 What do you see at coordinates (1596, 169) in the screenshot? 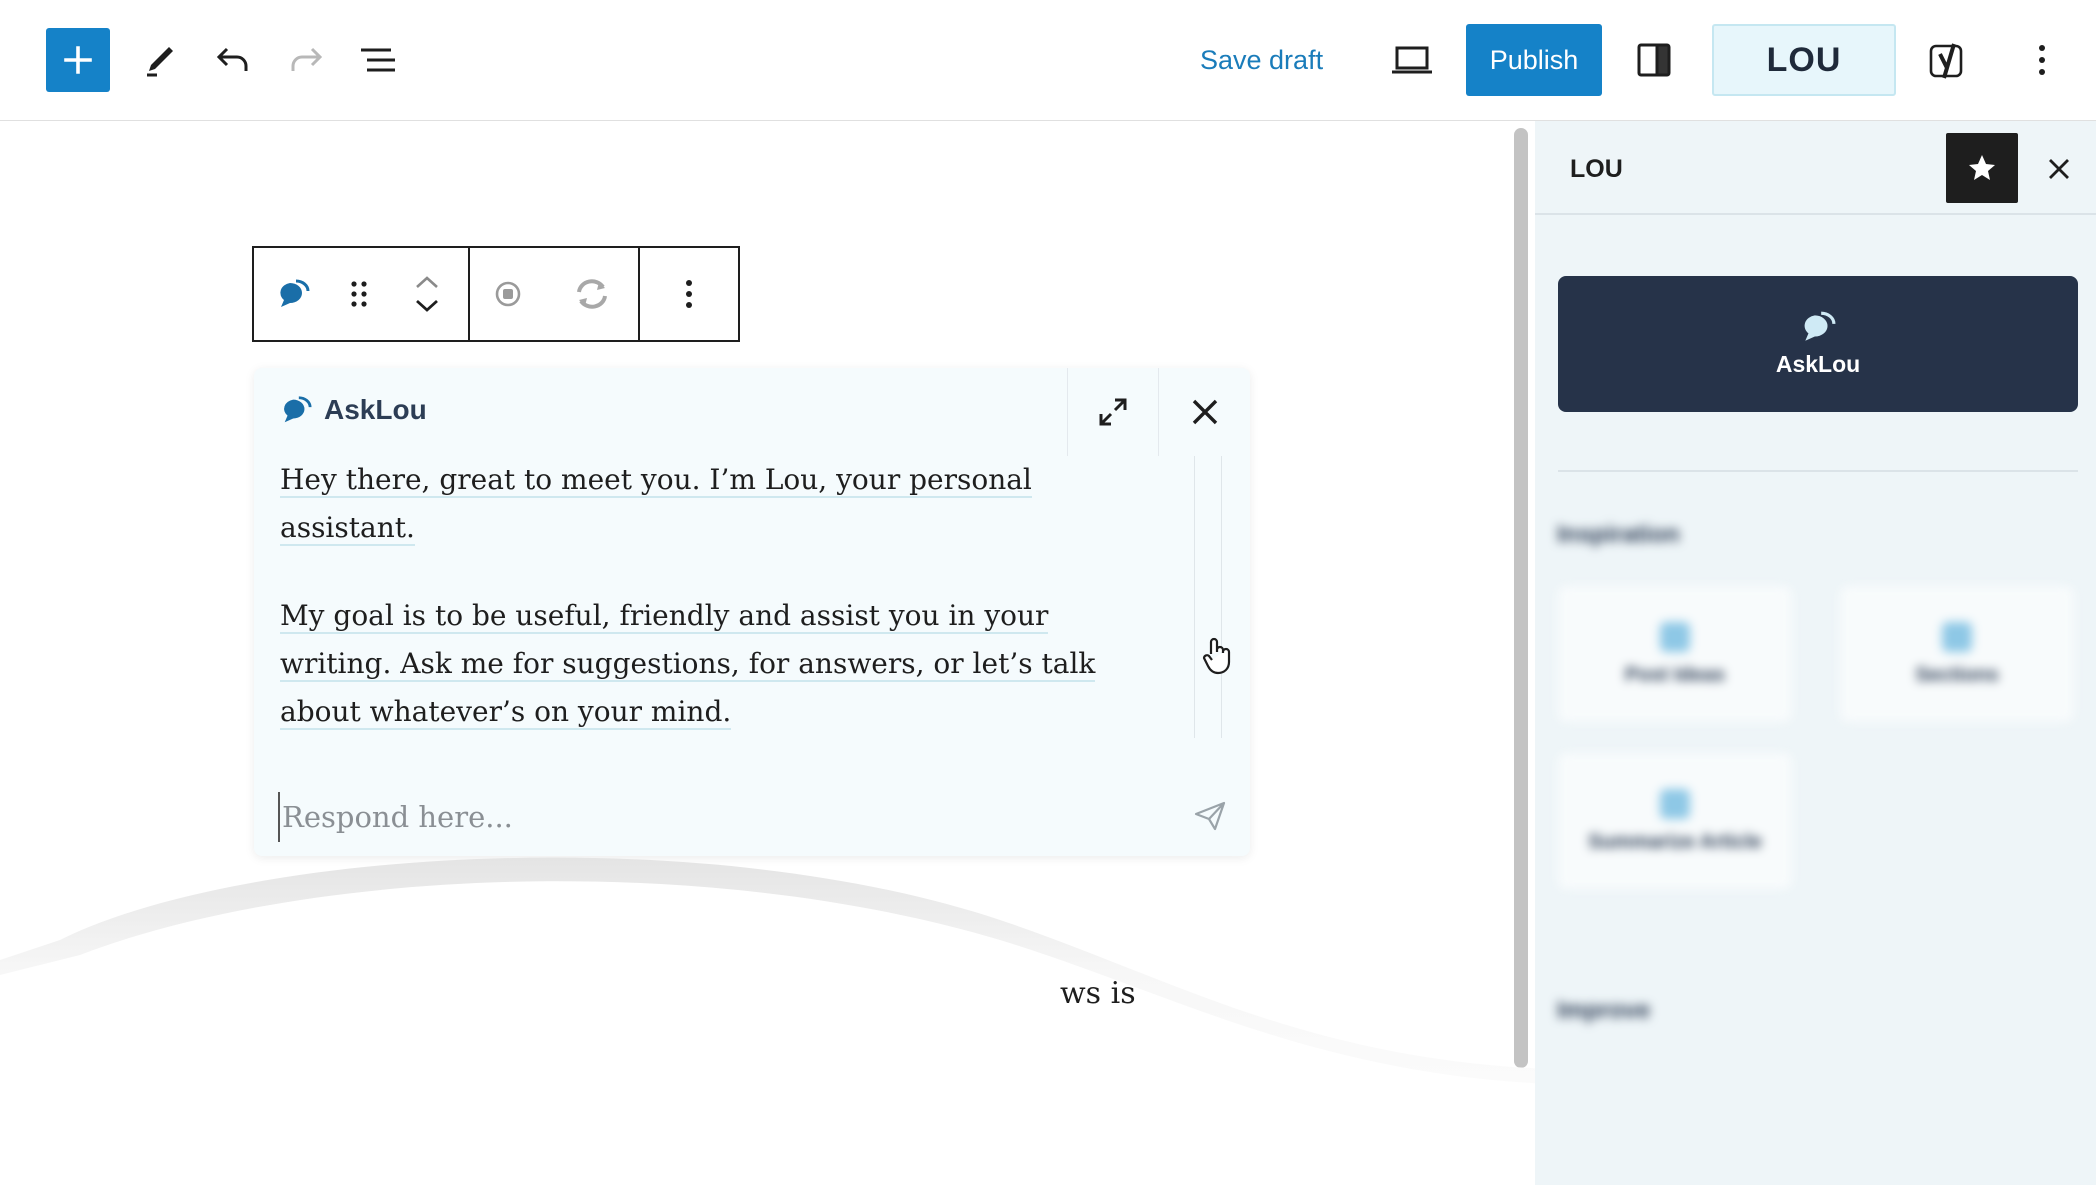
I see `sidebar-title: LOU` at bounding box center [1596, 169].